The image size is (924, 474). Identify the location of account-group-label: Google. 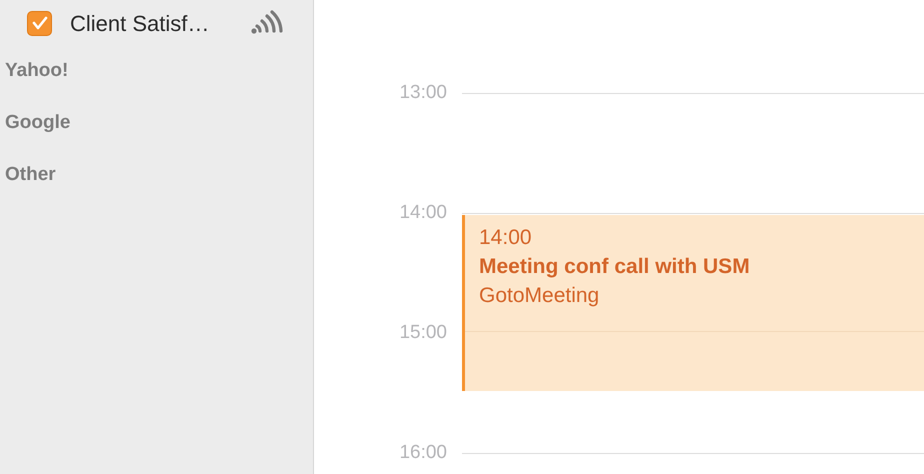
(37, 123).